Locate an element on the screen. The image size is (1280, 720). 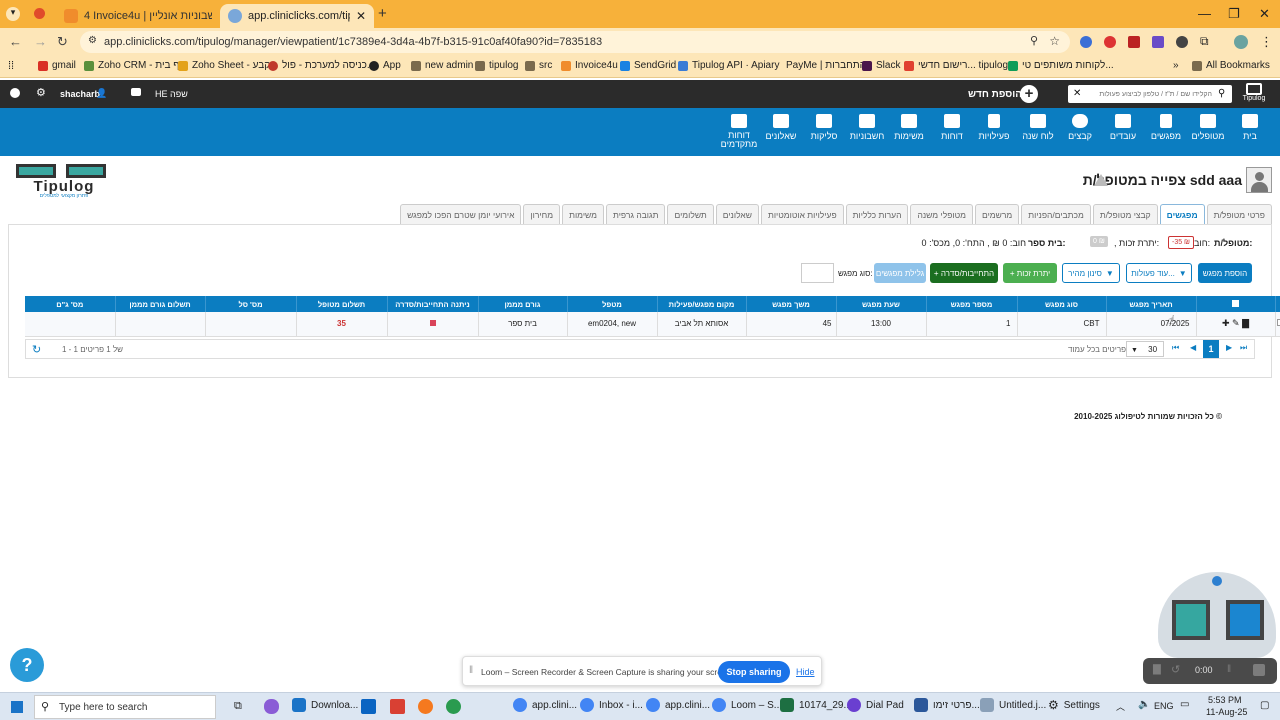
tab-meetings: מפגשים is located at coordinates (1182, 214).